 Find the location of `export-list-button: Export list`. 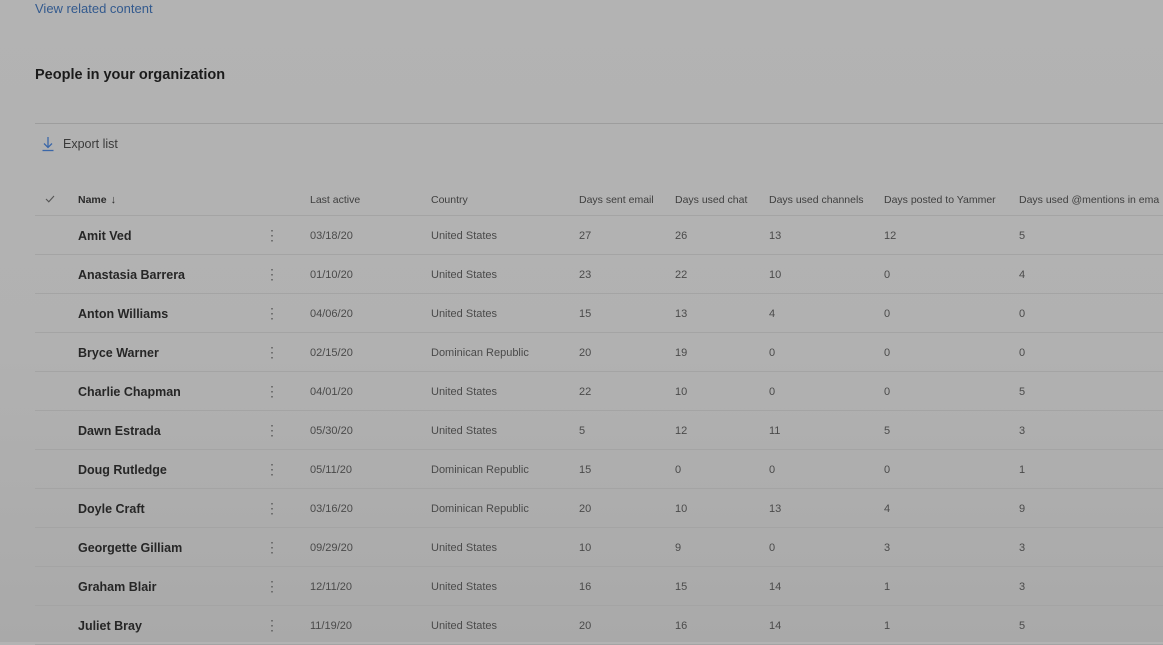

export-list-button: Export list is located at coordinates (79, 144).